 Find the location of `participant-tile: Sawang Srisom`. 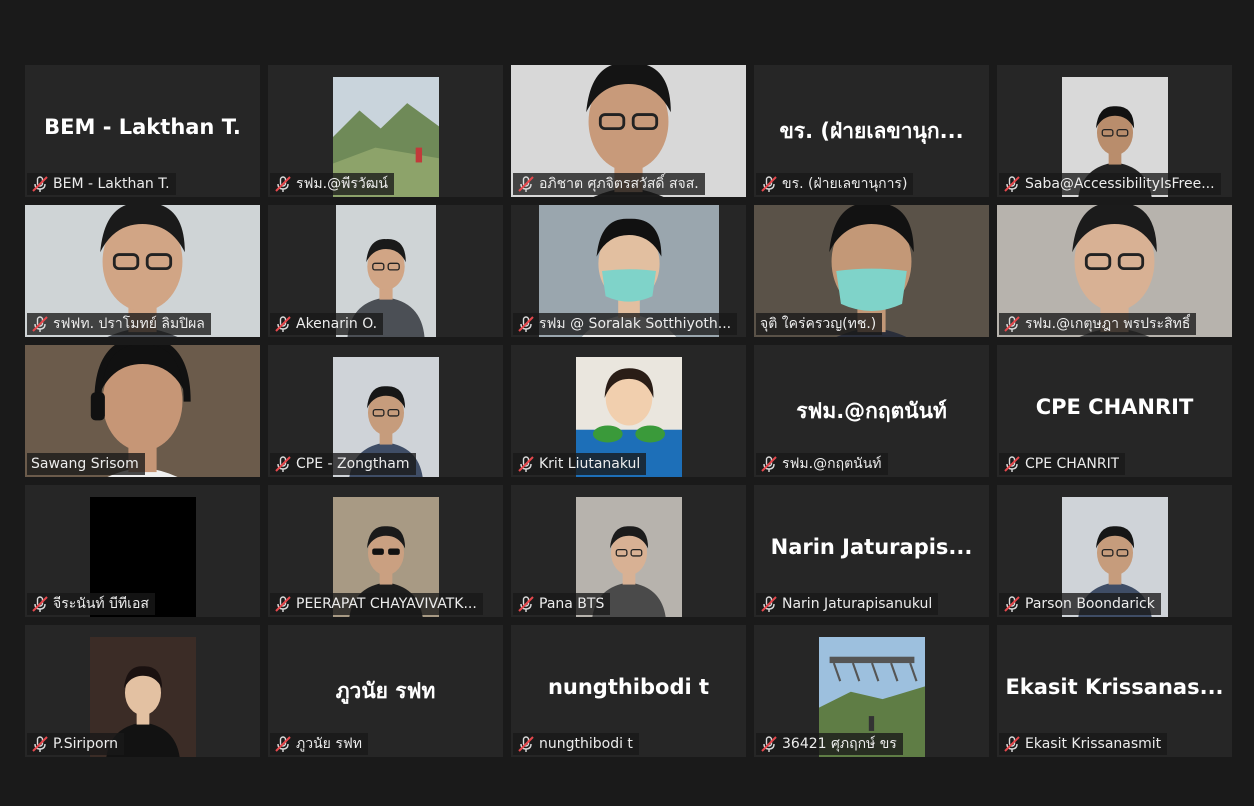

participant-tile: Sawang Srisom is located at coordinates (142, 411).